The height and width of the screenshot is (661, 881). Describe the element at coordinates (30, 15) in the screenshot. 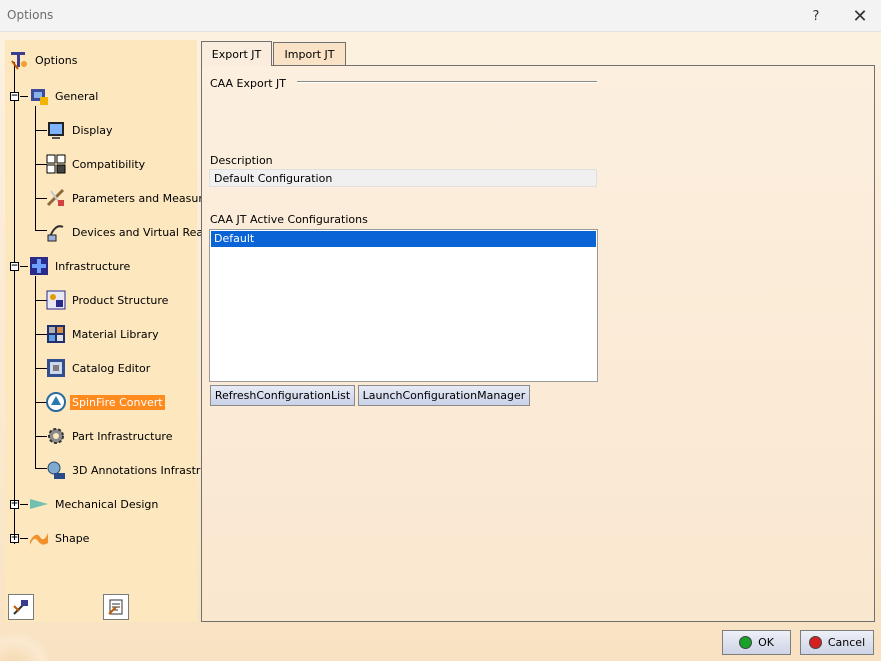

I see `window-title: Options` at that location.